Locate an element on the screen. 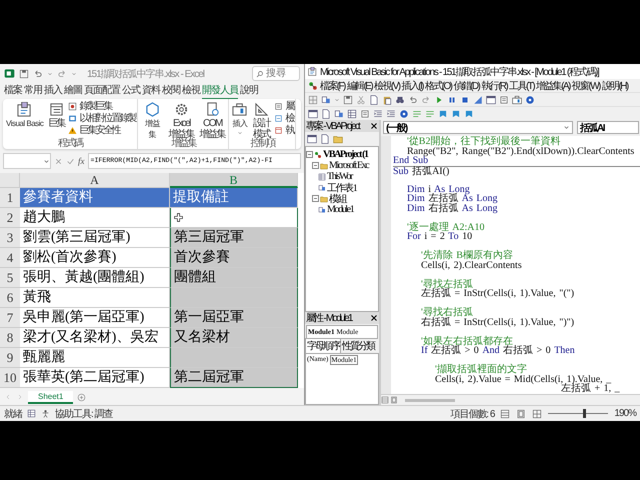 This screenshot has width=640, height=480. column-header: A is located at coordinates (95, 180).